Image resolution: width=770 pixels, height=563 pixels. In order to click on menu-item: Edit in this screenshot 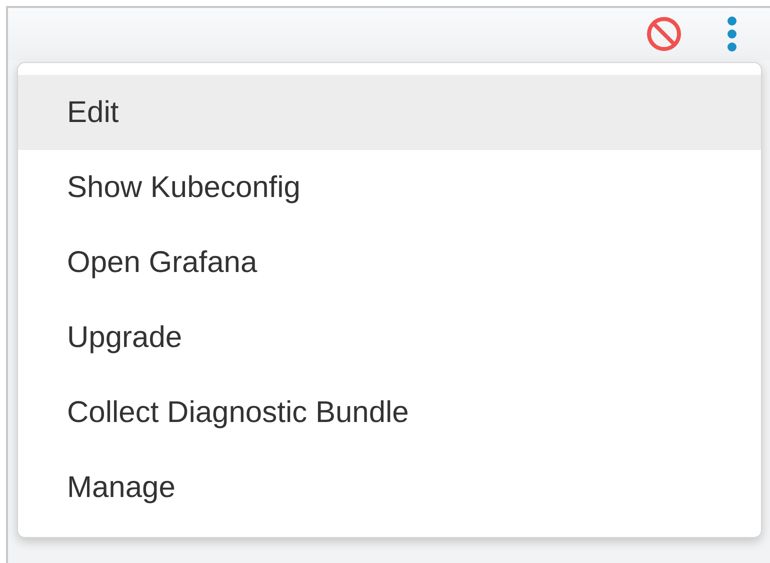, I will do `click(389, 112)`.